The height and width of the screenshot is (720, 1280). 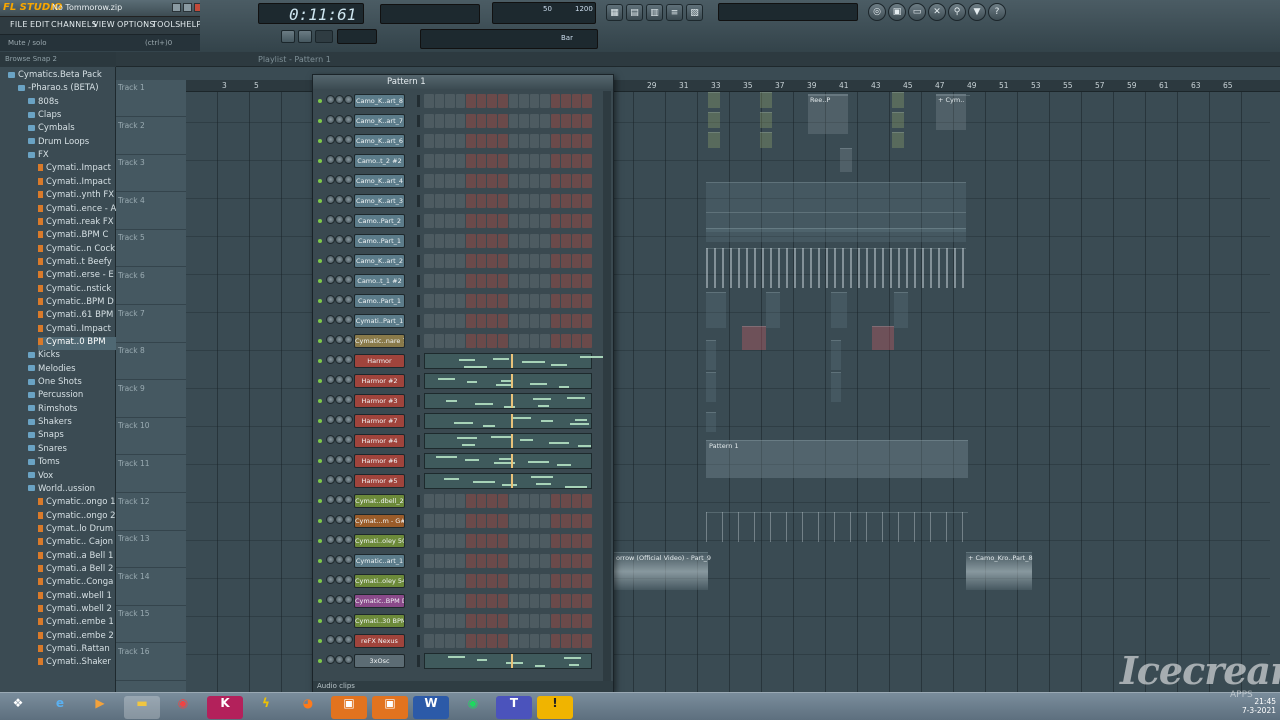 What do you see at coordinates (176, 7) in the screenshot?
I see `minimize-icon` at bounding box center [176, 7].